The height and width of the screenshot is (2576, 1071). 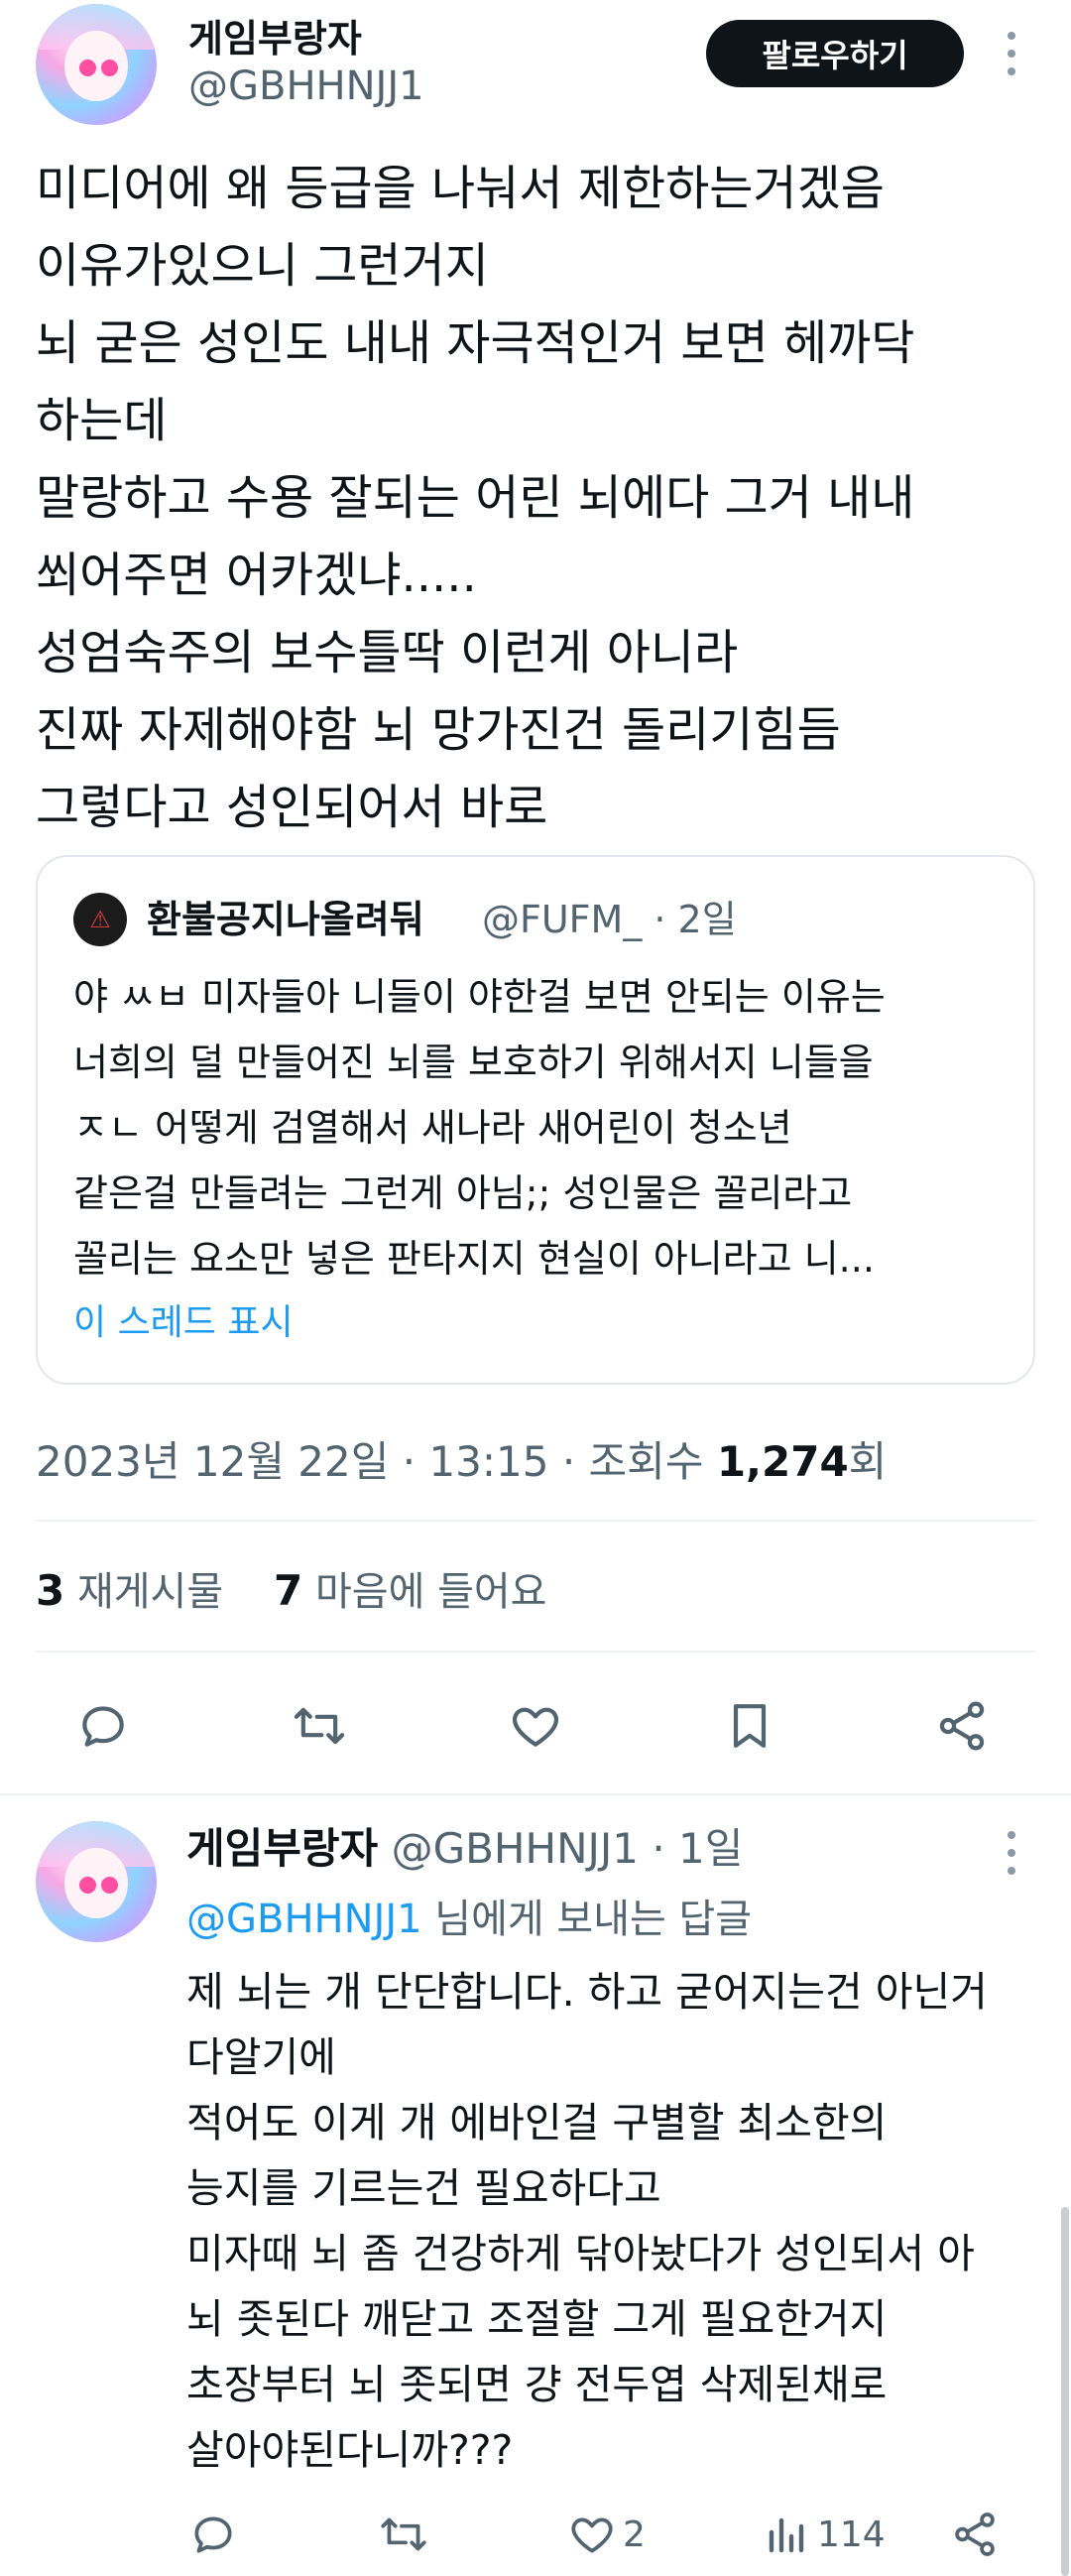 What do you see at coordinates (537, 2123) in the screenshot?
I see `reply-line: 적어도 이게 개 에바인걸 구별할 최소한의` at bounding box center [537, 2123].